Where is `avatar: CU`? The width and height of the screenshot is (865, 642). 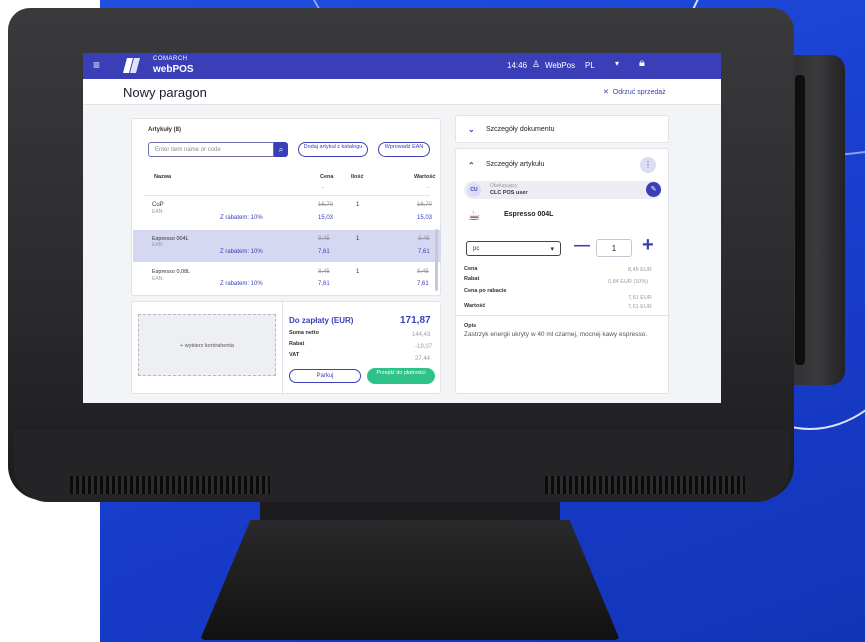
avatar: CU is located at coordinates (474, 190).